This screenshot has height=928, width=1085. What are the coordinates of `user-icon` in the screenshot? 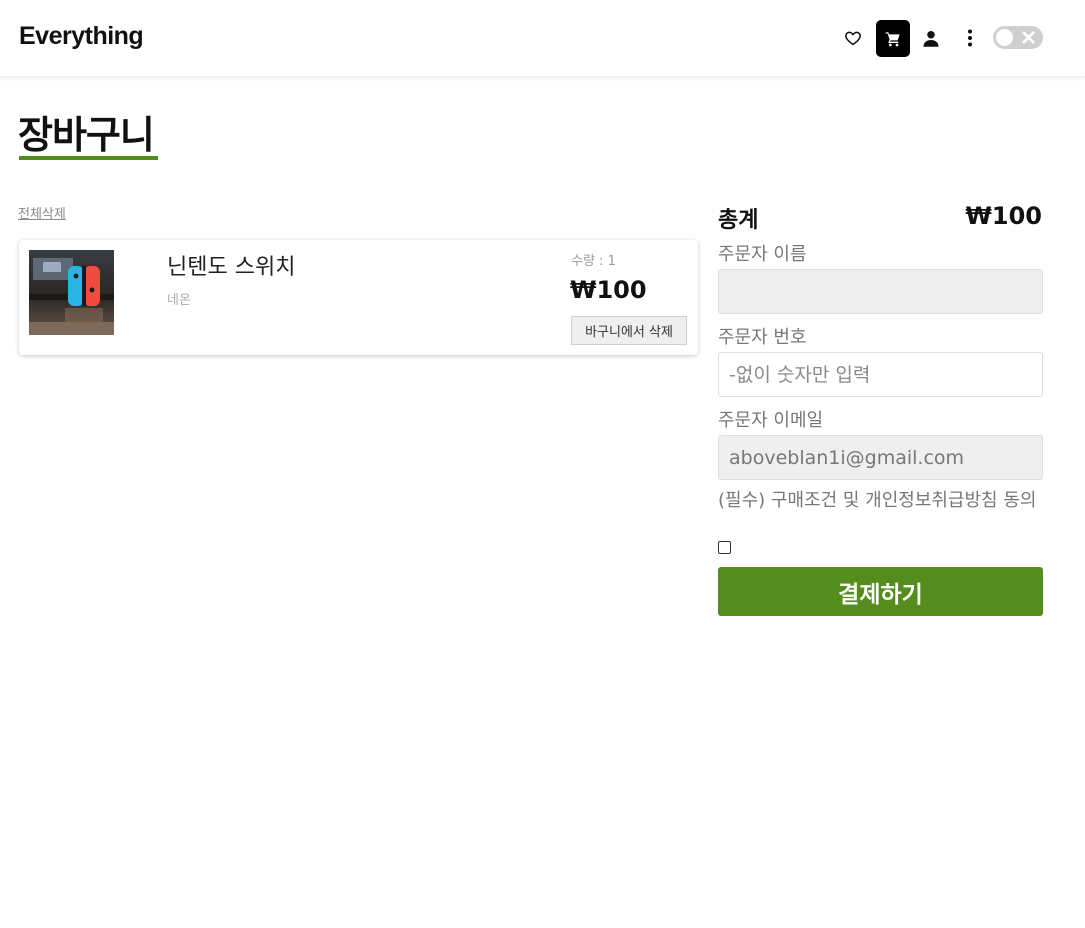 It's located at (931, 38).